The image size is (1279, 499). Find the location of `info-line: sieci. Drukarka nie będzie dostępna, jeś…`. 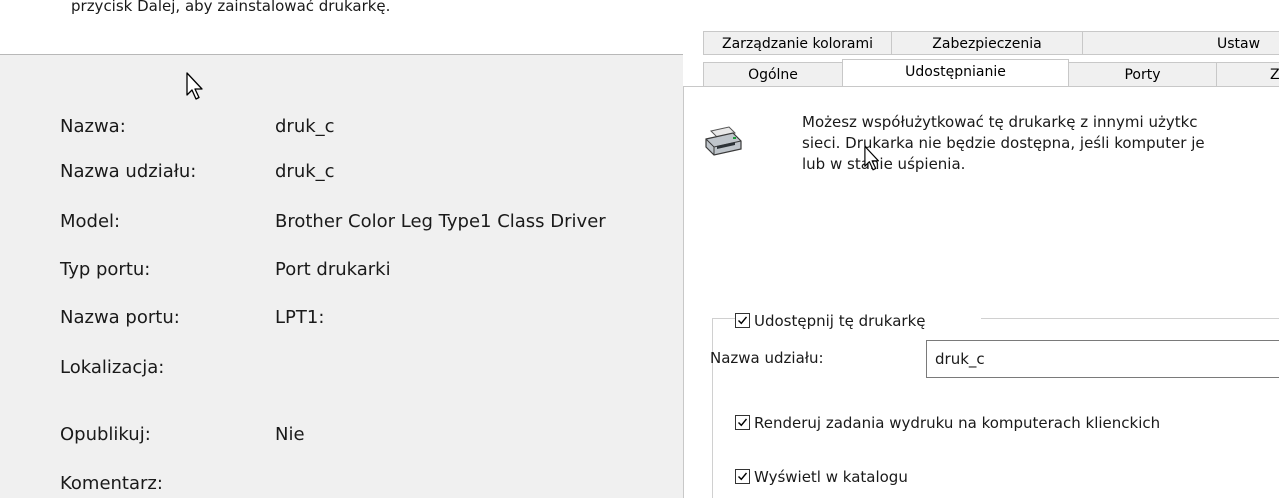

info-line: sieci. Drukarka nie będzie dostępna, jeś… is located at coordinates (1003, 143).